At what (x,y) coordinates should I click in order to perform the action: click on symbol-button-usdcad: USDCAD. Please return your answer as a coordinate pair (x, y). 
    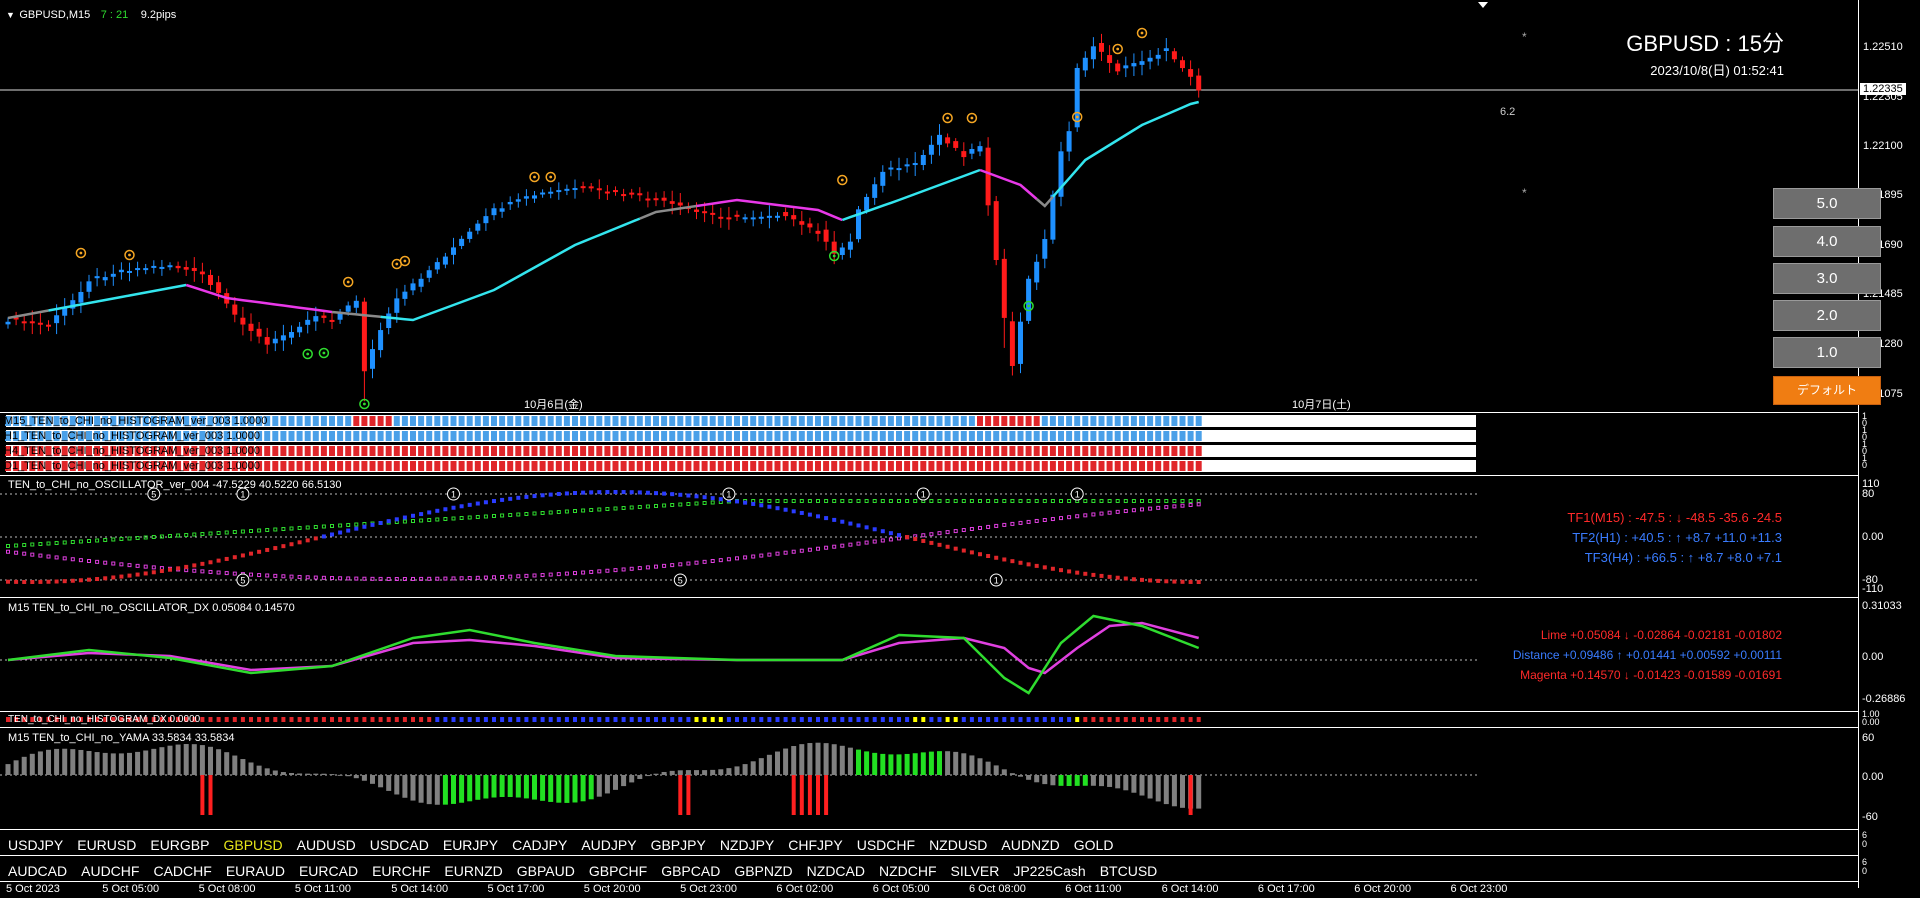
    Looking at the image, I should click on (399, 845).